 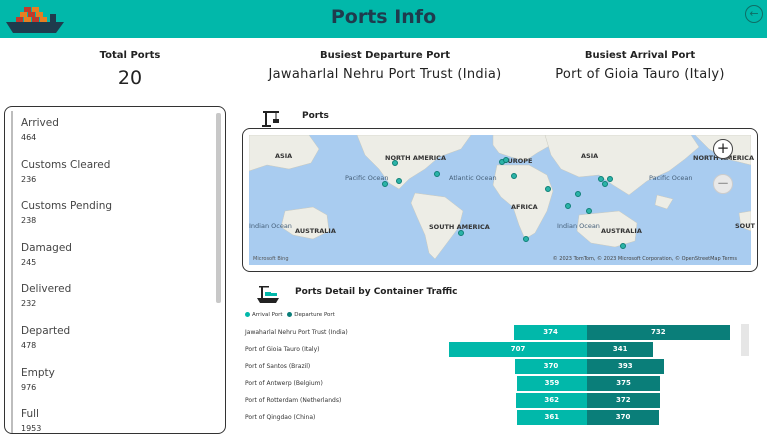 What do you see at coordinates (623, 400) in the screenshot?
I see `departure-bar: 372` at bounding box center [623, 400].